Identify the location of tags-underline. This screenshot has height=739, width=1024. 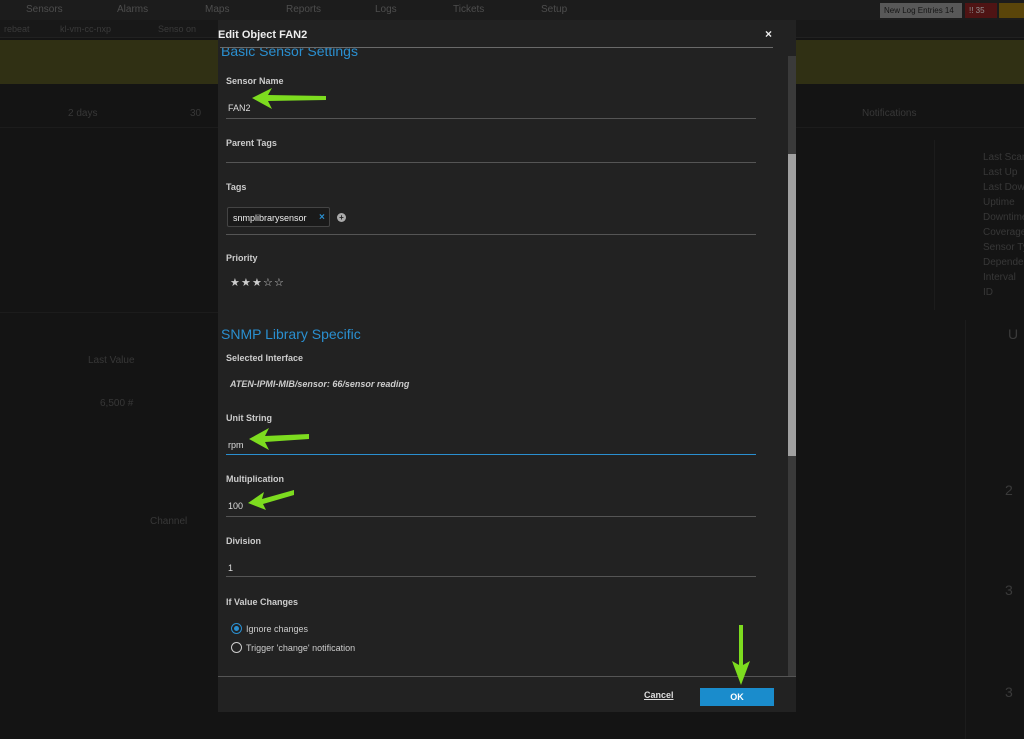
(491, 234).